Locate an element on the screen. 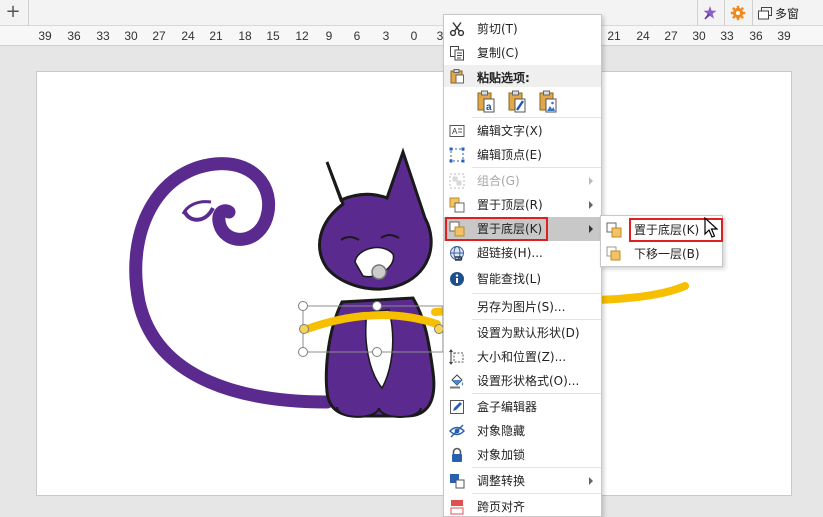 This screenshot has height=517, width=823. menu-hide-object: 对象隐藏 is located at coordinates (522, 431).